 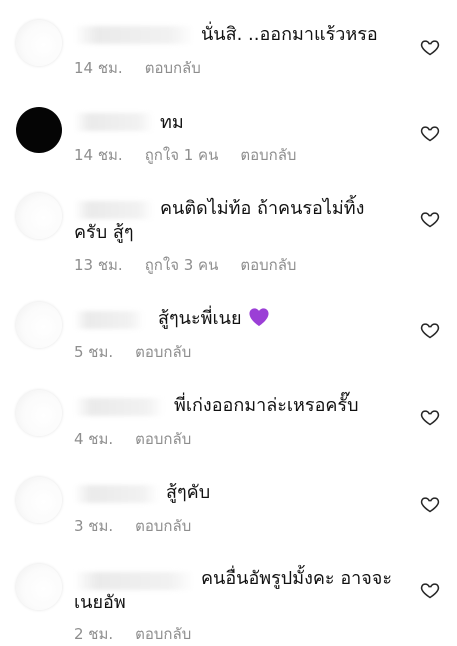 I want to click on comment-time: 13 ชม., so click(x=98, y=265).